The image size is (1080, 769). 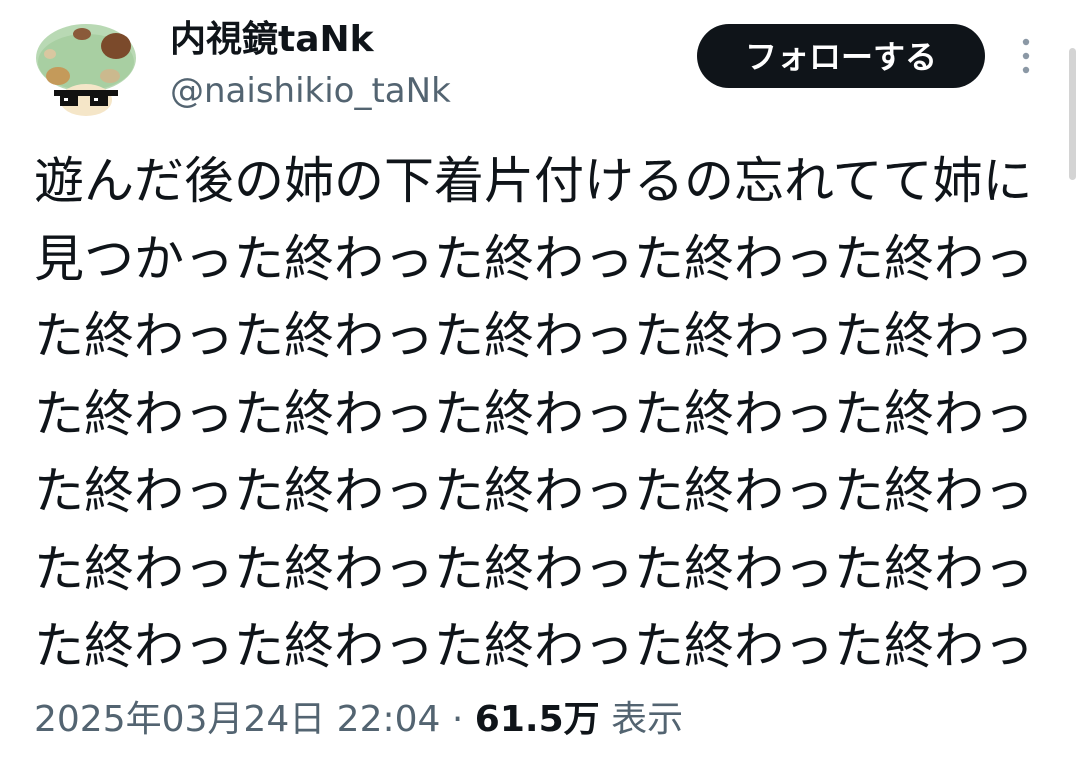 What do you see at coordinates (272, 40) in the screenshot?
I see `author-display-name: 内視鏡taNk` at bounding box center [272, 40].